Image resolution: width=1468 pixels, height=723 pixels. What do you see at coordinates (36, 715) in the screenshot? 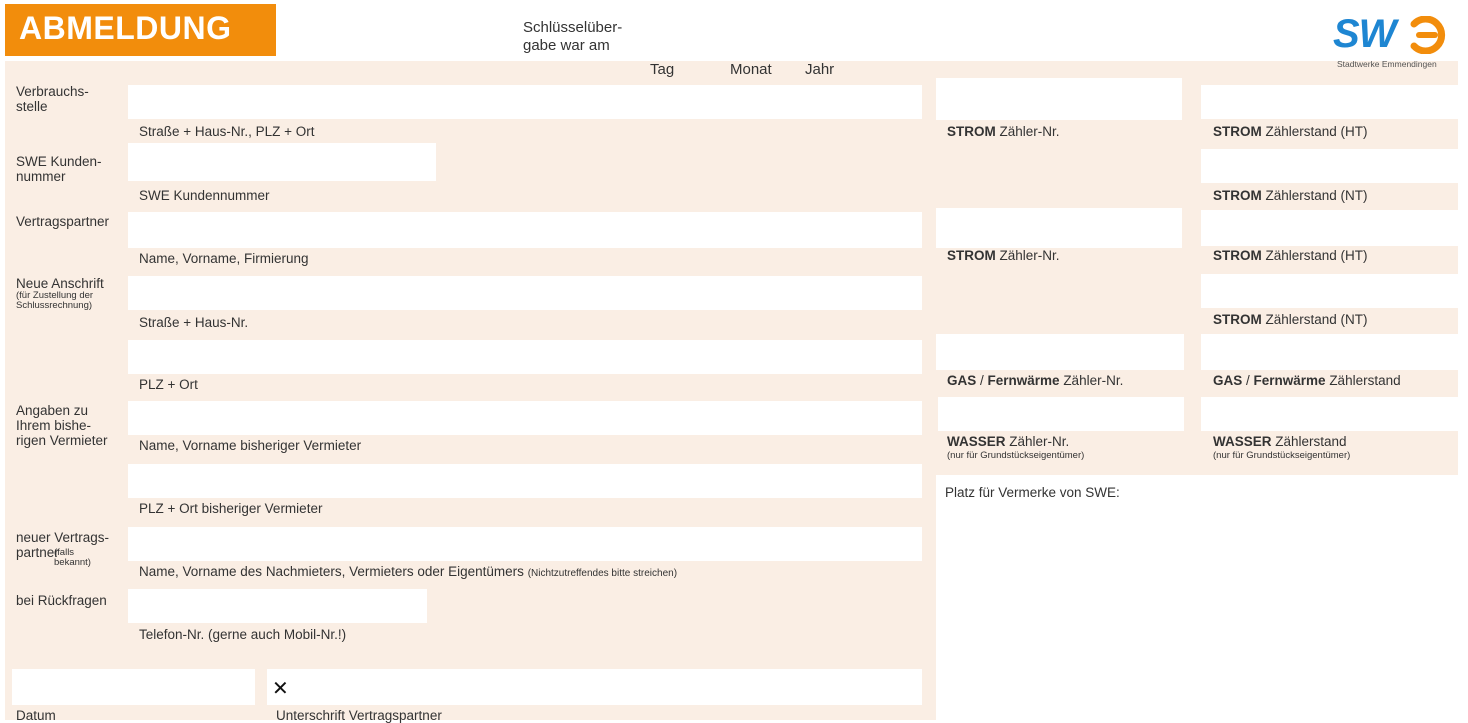
I see `date-label: Datum` at bounding box center [36, 715].